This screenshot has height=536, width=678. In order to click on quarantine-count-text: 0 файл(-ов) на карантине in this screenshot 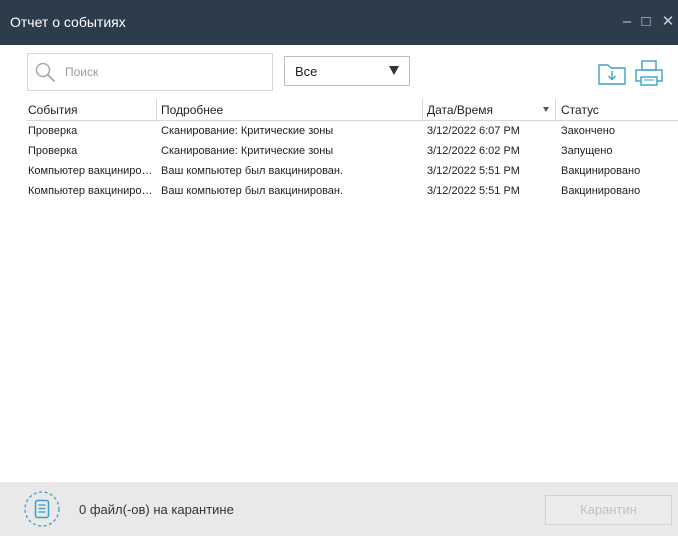, I will do `click(156, 509)`.